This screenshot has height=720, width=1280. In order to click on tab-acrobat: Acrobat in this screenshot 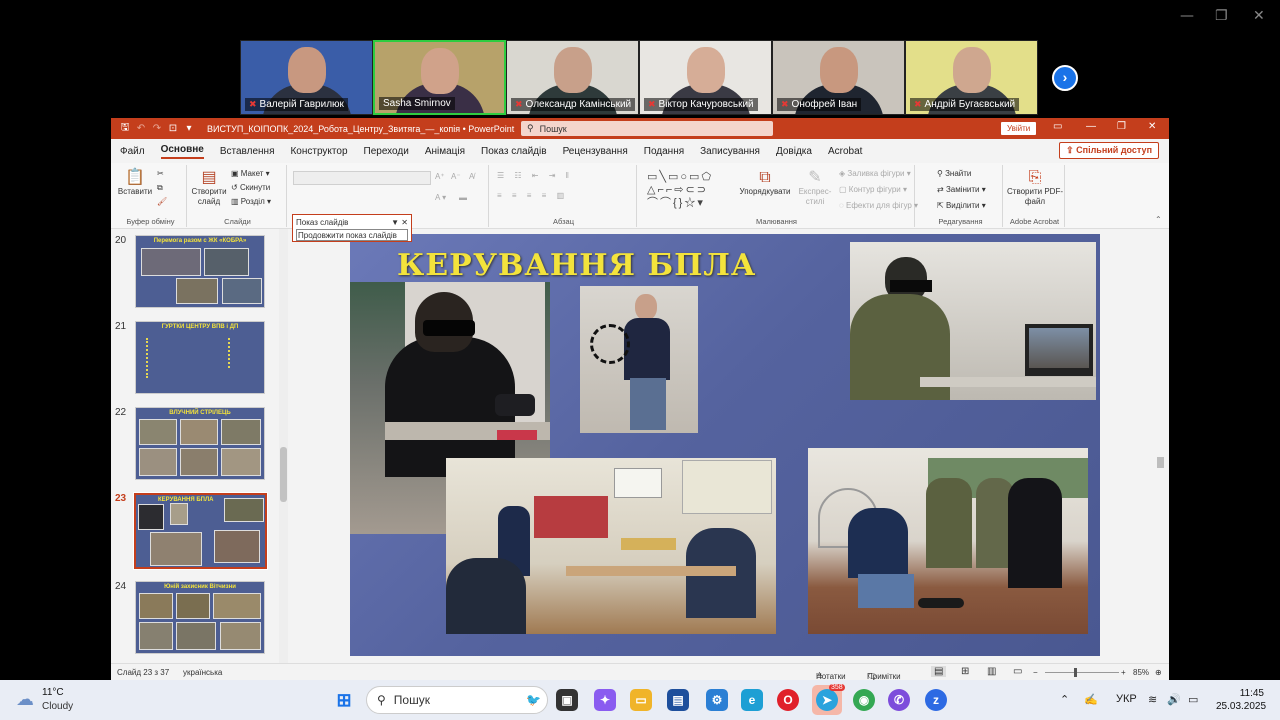, I will do `click(845, 151)`.